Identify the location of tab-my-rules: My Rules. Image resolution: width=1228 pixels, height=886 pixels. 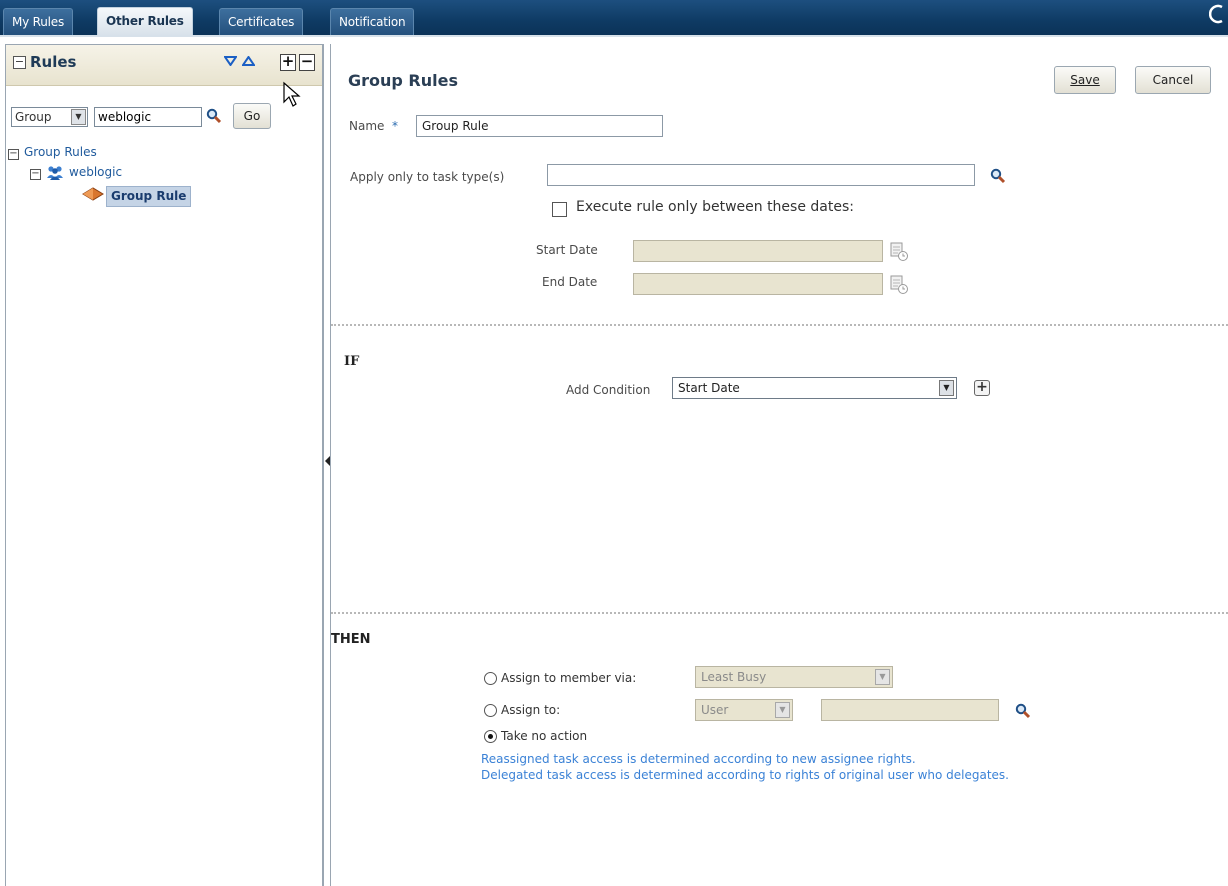
(38, 22).